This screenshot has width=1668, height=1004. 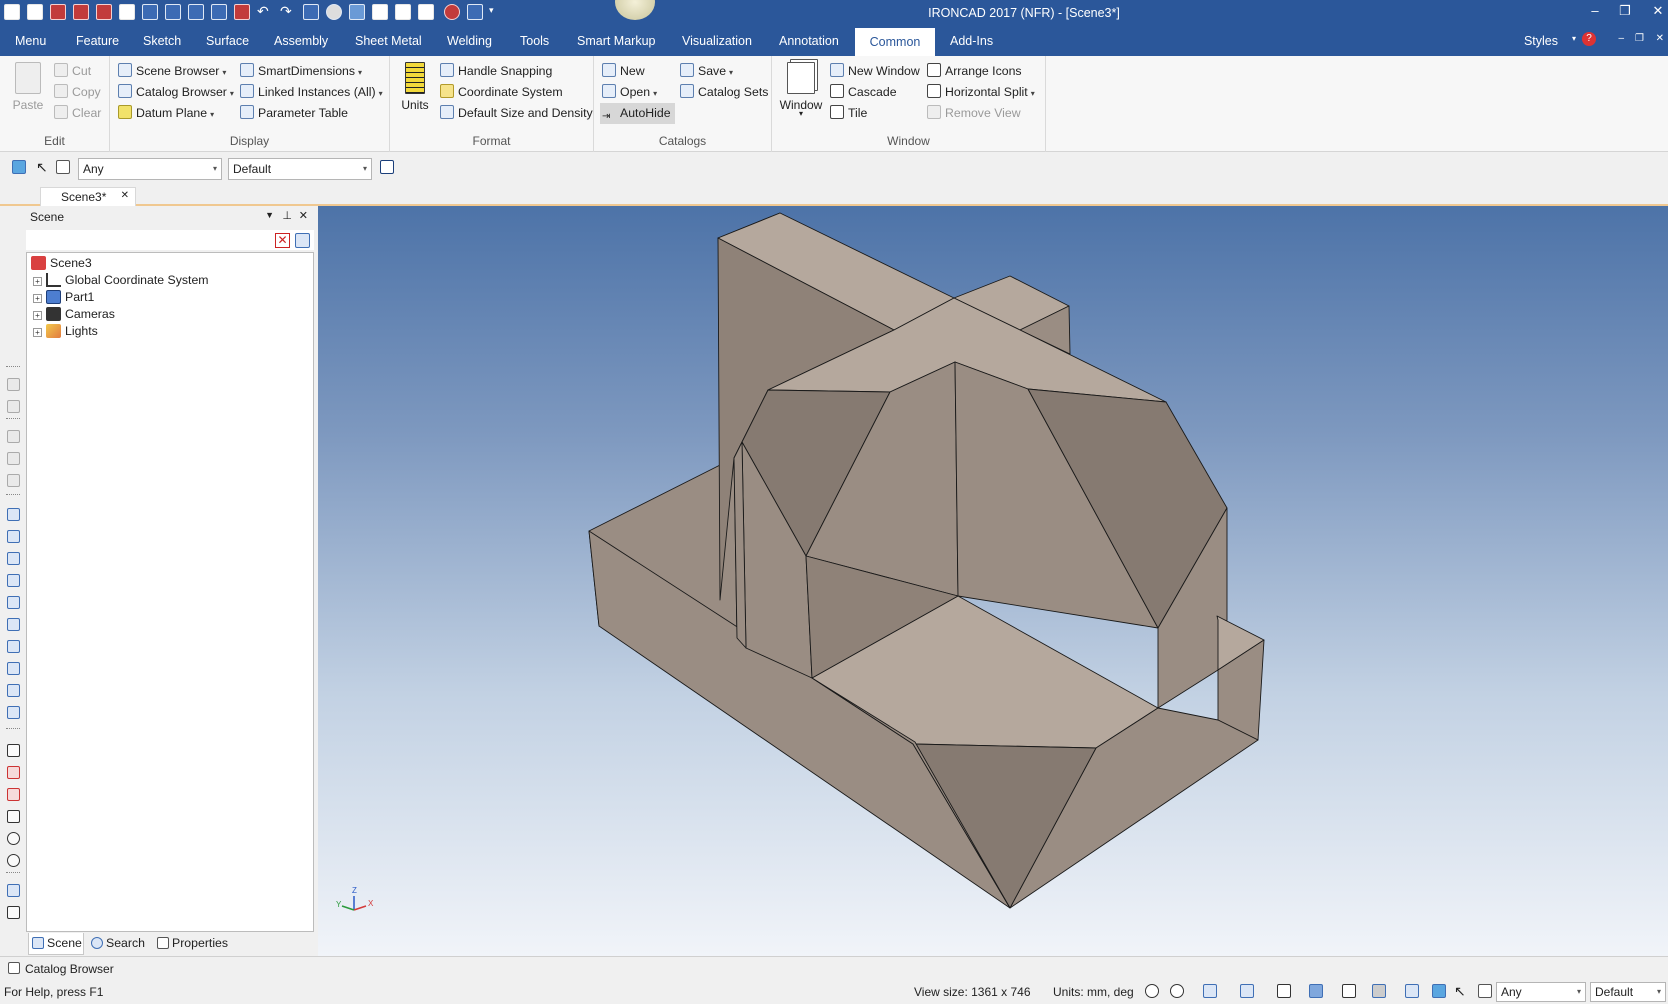 I want to click on status-style-combo: Default ▾, so click(x=1628, y=992).